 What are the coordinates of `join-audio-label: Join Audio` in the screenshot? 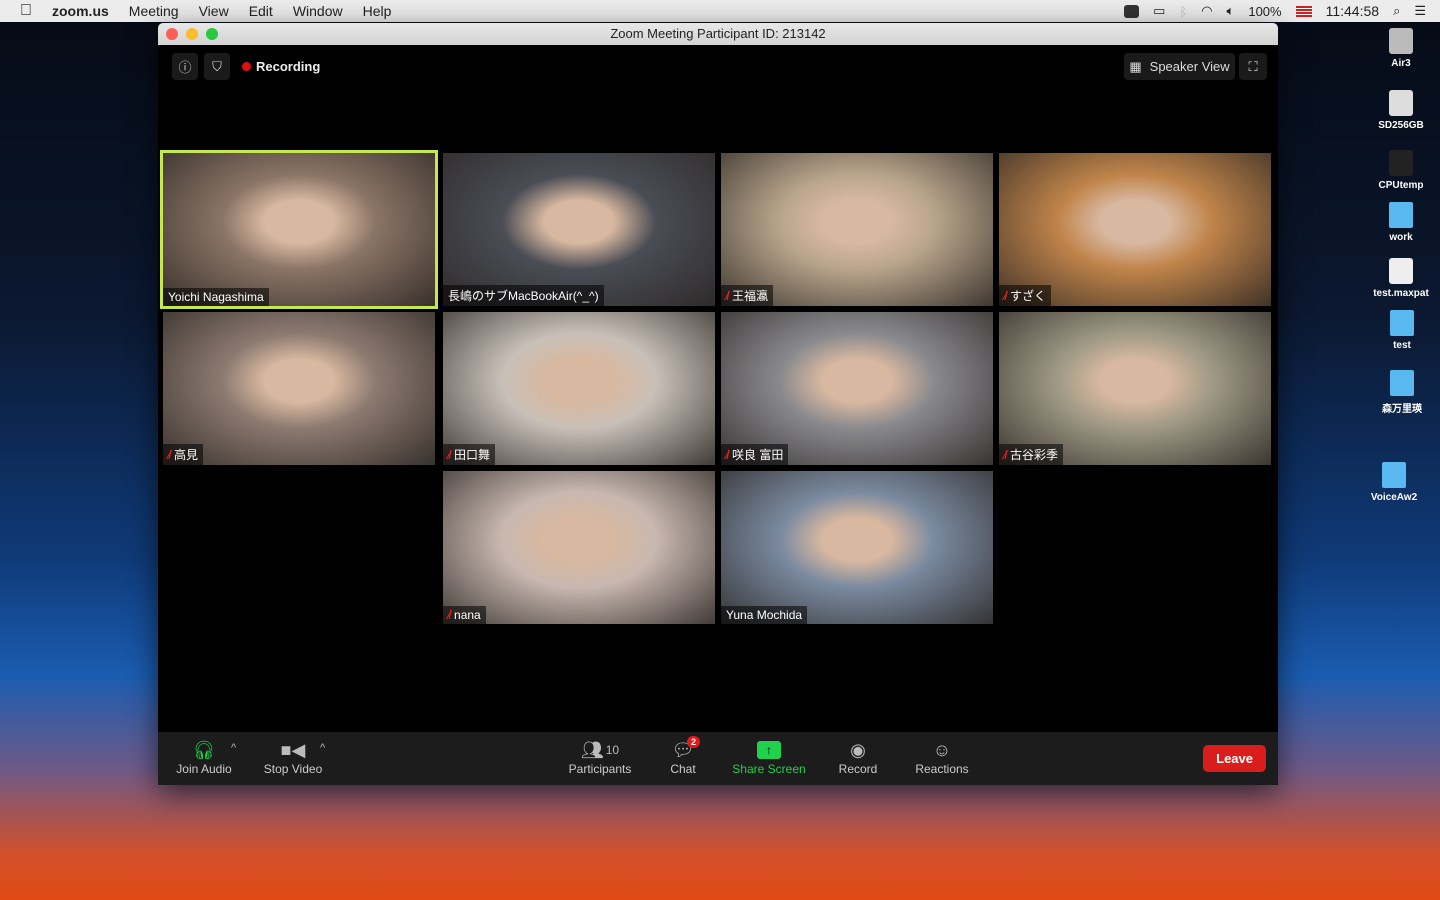 It's located at (204, 769).